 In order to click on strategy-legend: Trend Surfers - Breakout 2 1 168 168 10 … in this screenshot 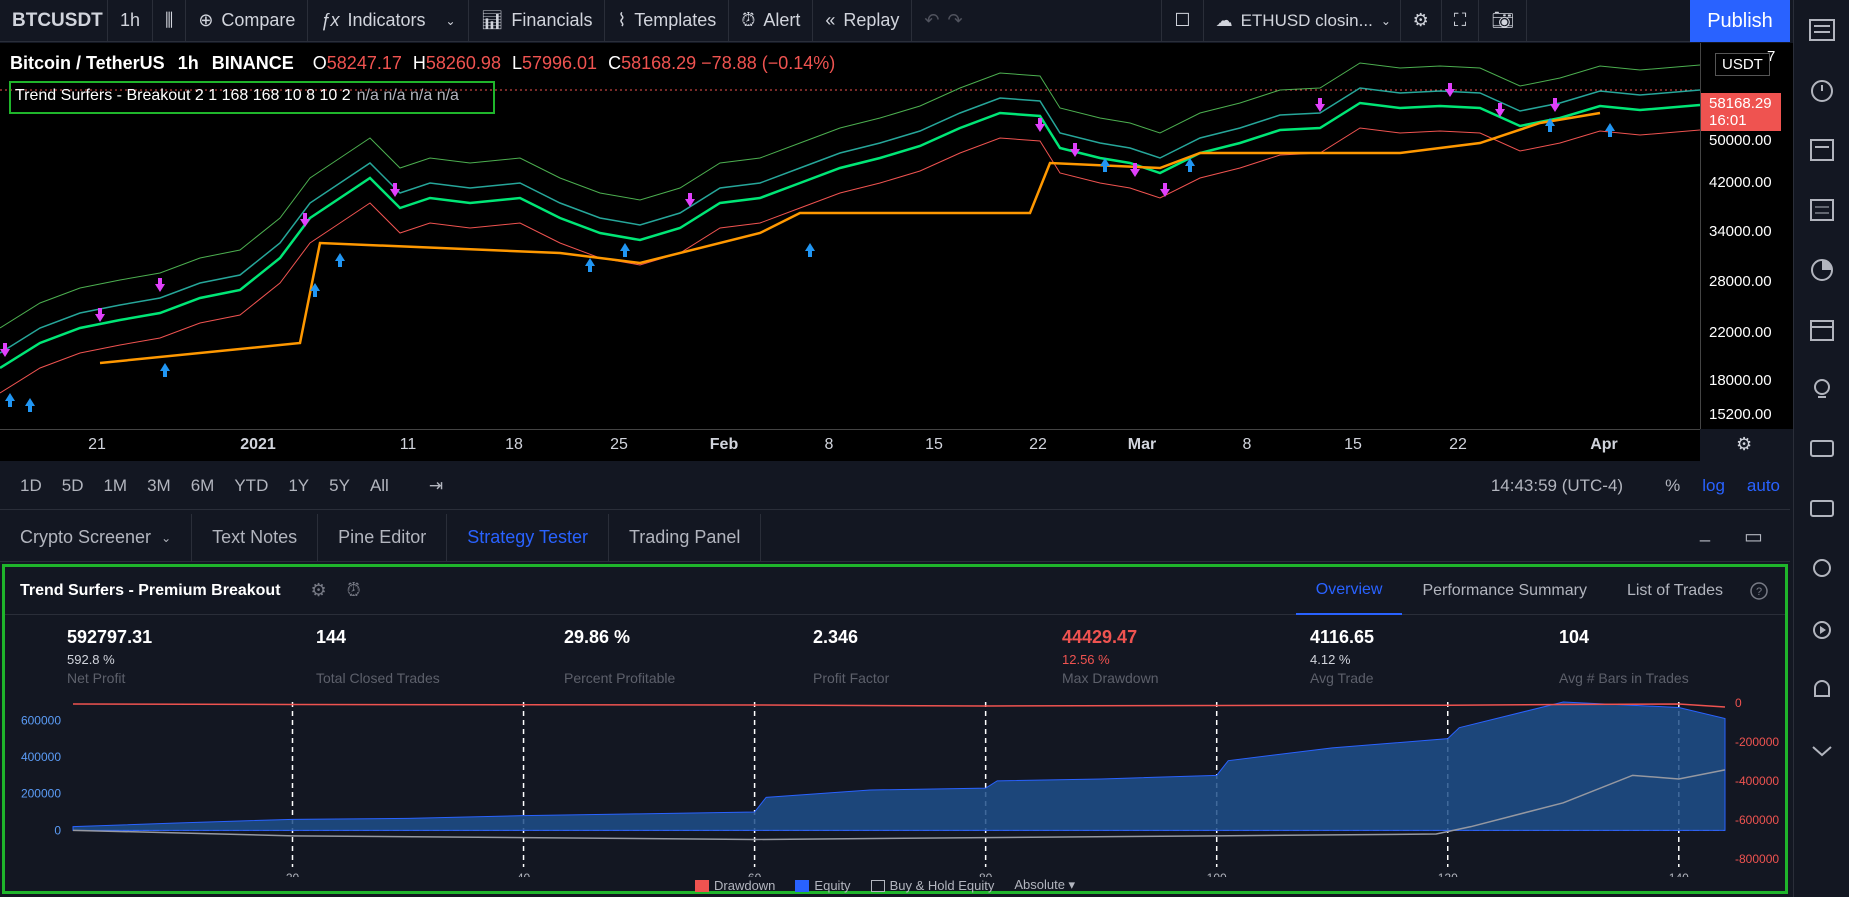, I will do `click(252, 97)`.